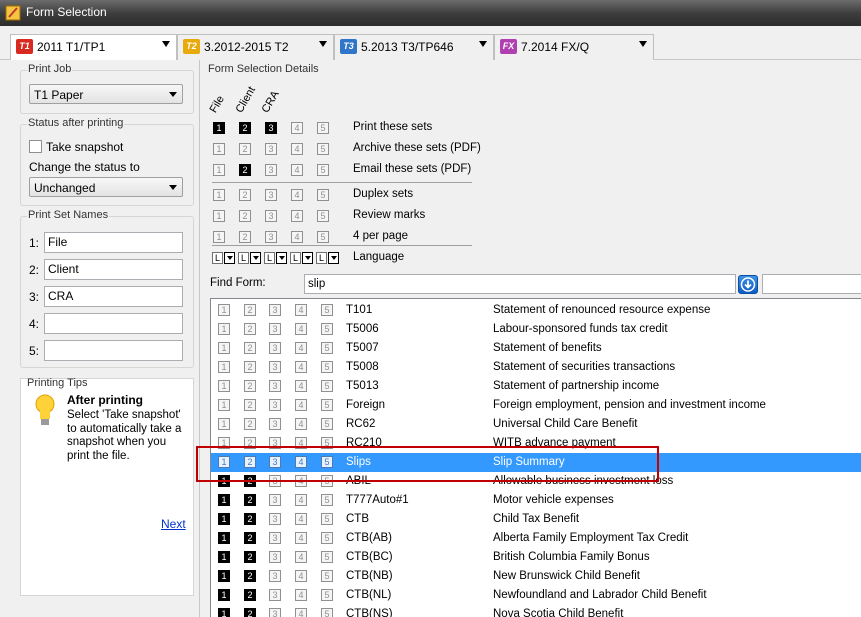 This screenshot has width=861, height=617. I want to click on tab-t2: T2 3.2012-2015 T2, so click(255, 47).